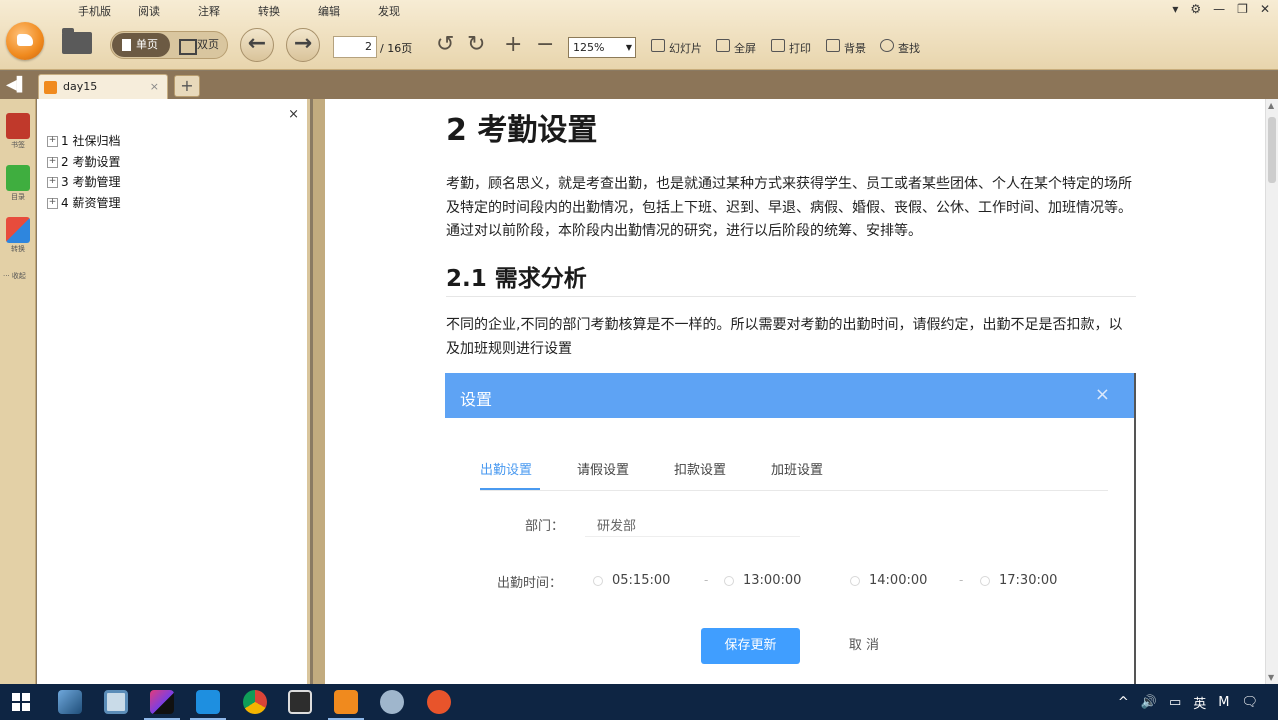 The image size is (1278, 720). What do you see at coordinates (833, 45) in the screenshot?
I see `background-icon` at bounding box center [833, 45].